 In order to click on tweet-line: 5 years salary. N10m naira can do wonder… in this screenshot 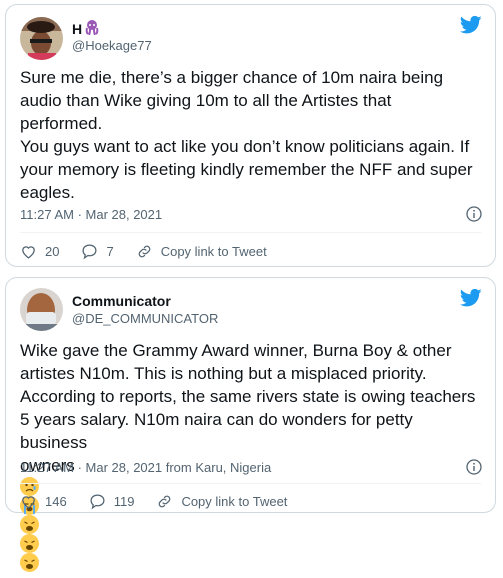, I will do `click(216, 431)`.